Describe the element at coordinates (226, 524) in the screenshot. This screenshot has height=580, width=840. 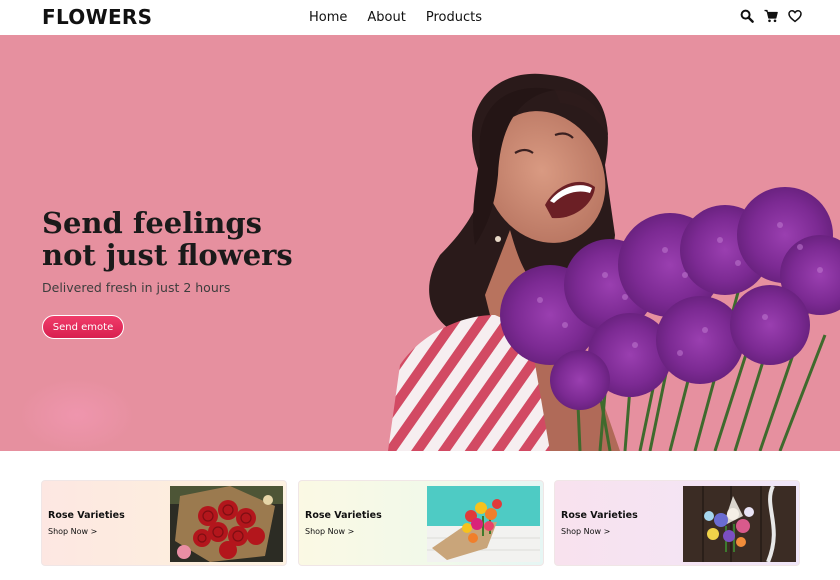
I see `card-image-red-roses` at that location.